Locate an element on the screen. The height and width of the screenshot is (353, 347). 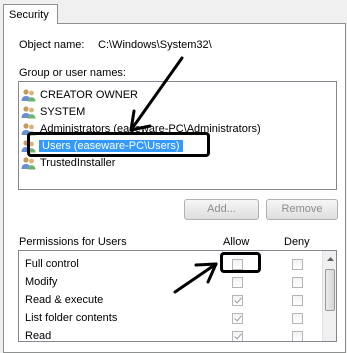
object-name-label: Object name: is located at coordinates (52, 45).